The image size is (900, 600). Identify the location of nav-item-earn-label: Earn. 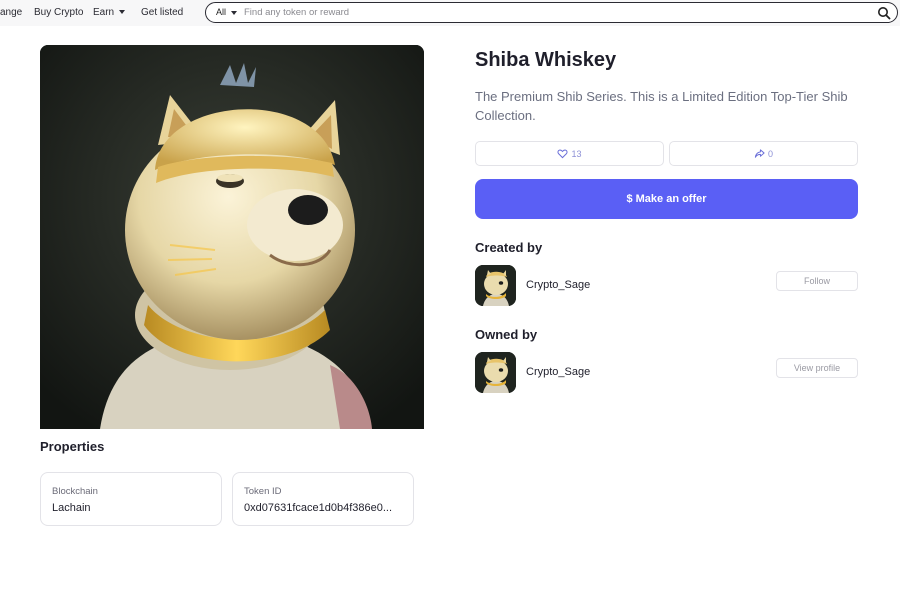
(104, 12).